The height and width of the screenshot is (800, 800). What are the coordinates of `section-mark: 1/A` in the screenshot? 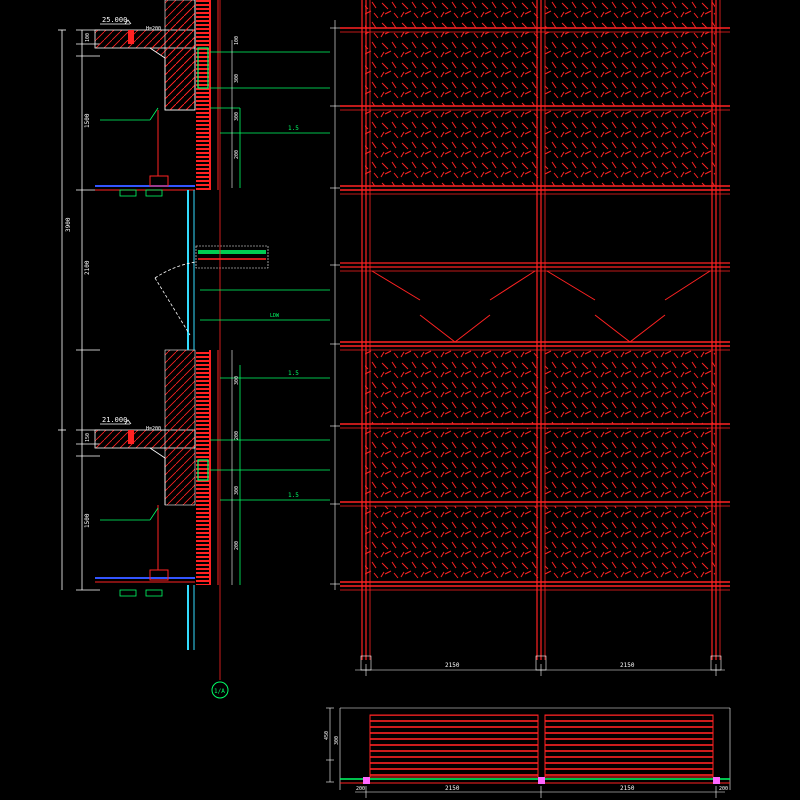 It's located at (220, 690).